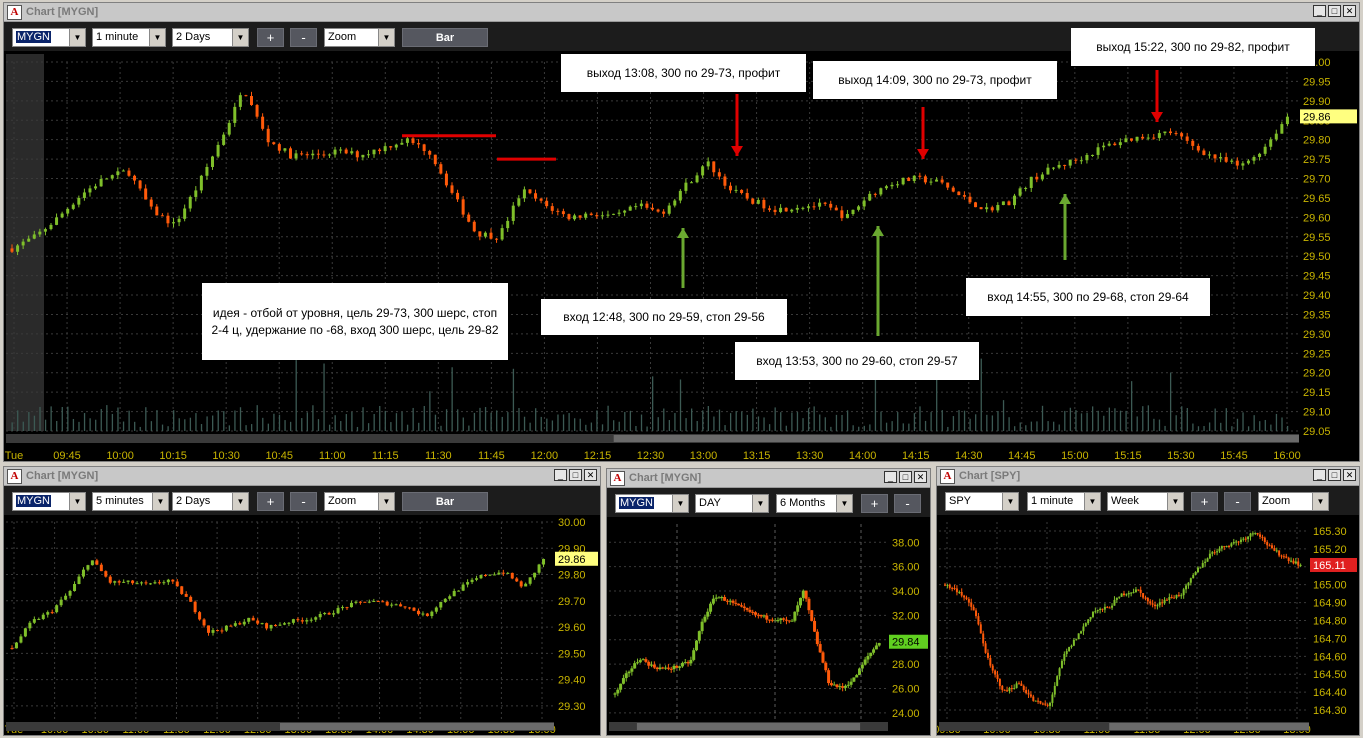 The image size is (1363, 738). What do you see at coordinates (1148, 476) in the screenshot?
I see `title-bar: A Chart [SPY] _ □ ✕` at bounding box center [1148, 476].